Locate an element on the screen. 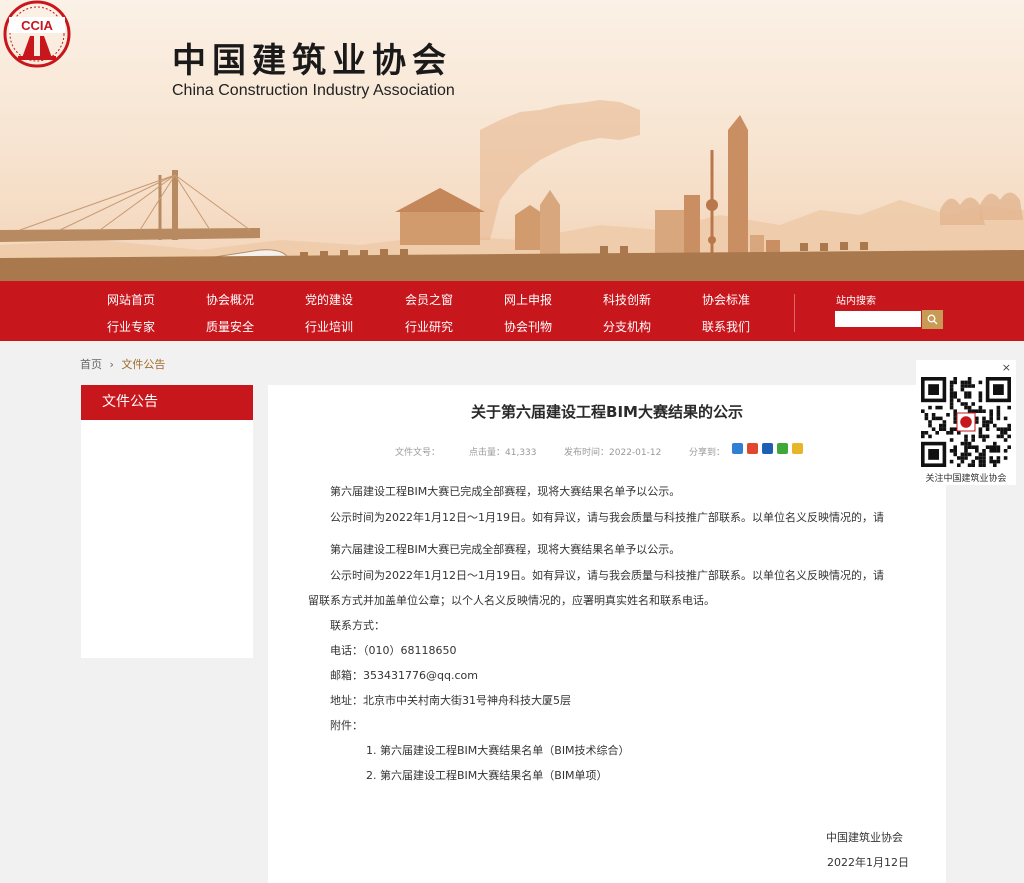  site-title-chinese: 中国建筑业协会 is located at coordinates (312, 61).